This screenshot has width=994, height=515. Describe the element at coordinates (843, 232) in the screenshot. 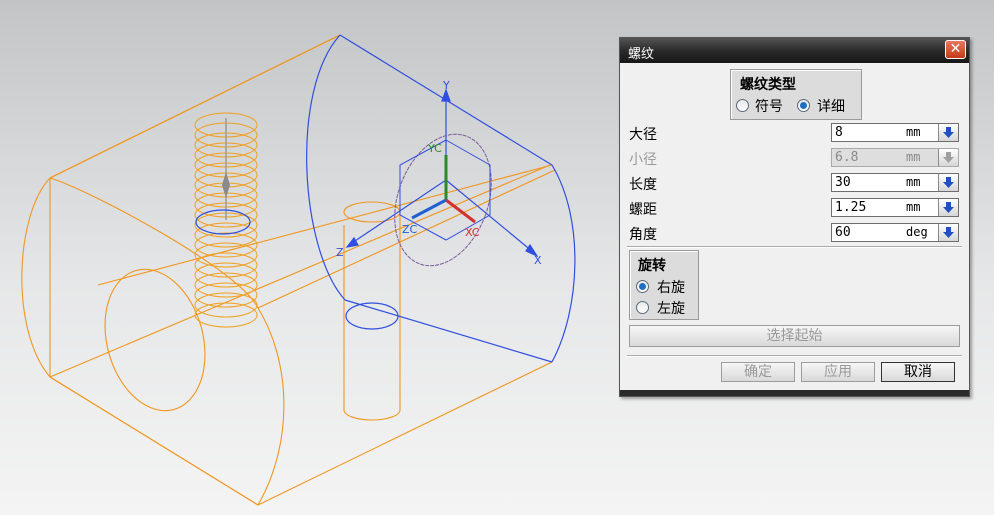

I see `angle-value: 60` at that location.